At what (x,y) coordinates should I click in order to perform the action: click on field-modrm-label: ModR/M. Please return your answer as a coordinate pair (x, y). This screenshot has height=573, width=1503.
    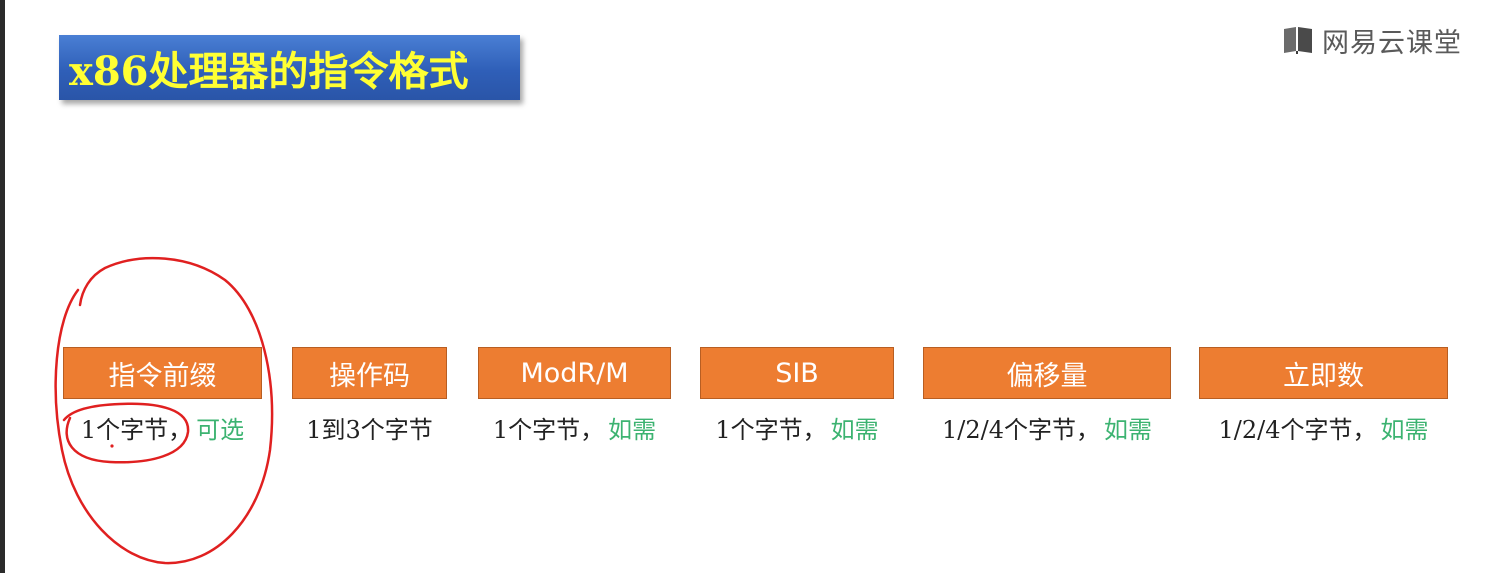
    Looking at the image, I should click on (574, 373).